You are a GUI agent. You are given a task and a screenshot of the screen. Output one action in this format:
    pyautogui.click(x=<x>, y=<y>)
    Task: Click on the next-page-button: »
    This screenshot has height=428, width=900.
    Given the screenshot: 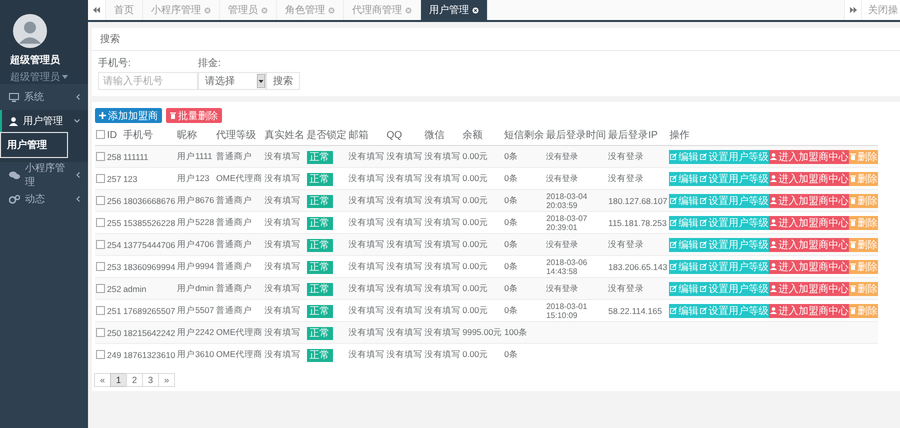 What is the action you would take?
    pyautogui.click(x=167, y=380)
    